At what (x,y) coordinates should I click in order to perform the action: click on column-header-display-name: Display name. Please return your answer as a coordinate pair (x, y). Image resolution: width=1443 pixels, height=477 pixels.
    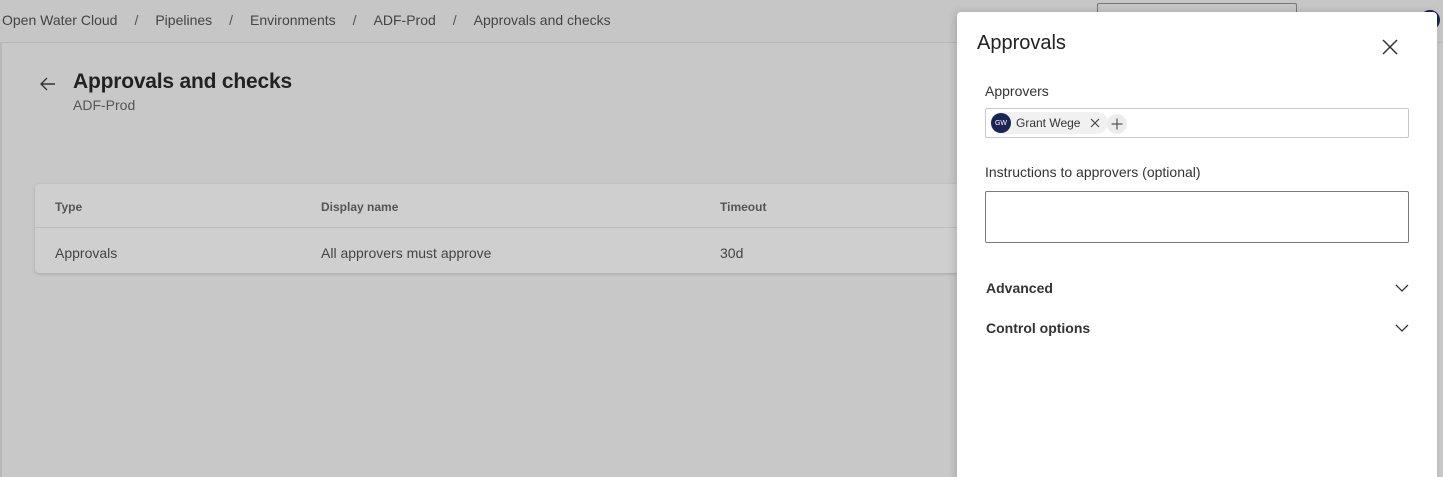
    Looking at the image, I should click on (360, 207).